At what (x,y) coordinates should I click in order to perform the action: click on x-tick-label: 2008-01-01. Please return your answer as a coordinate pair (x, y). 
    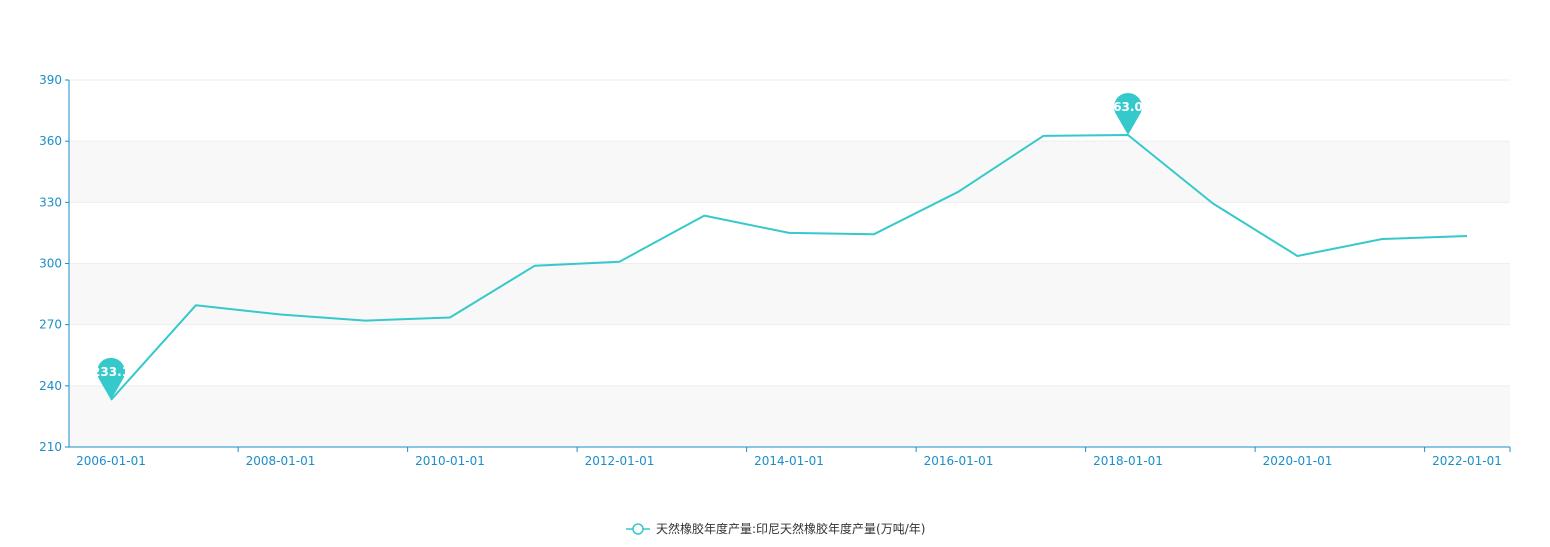
    Looking at the image, I should click on (281, 461).